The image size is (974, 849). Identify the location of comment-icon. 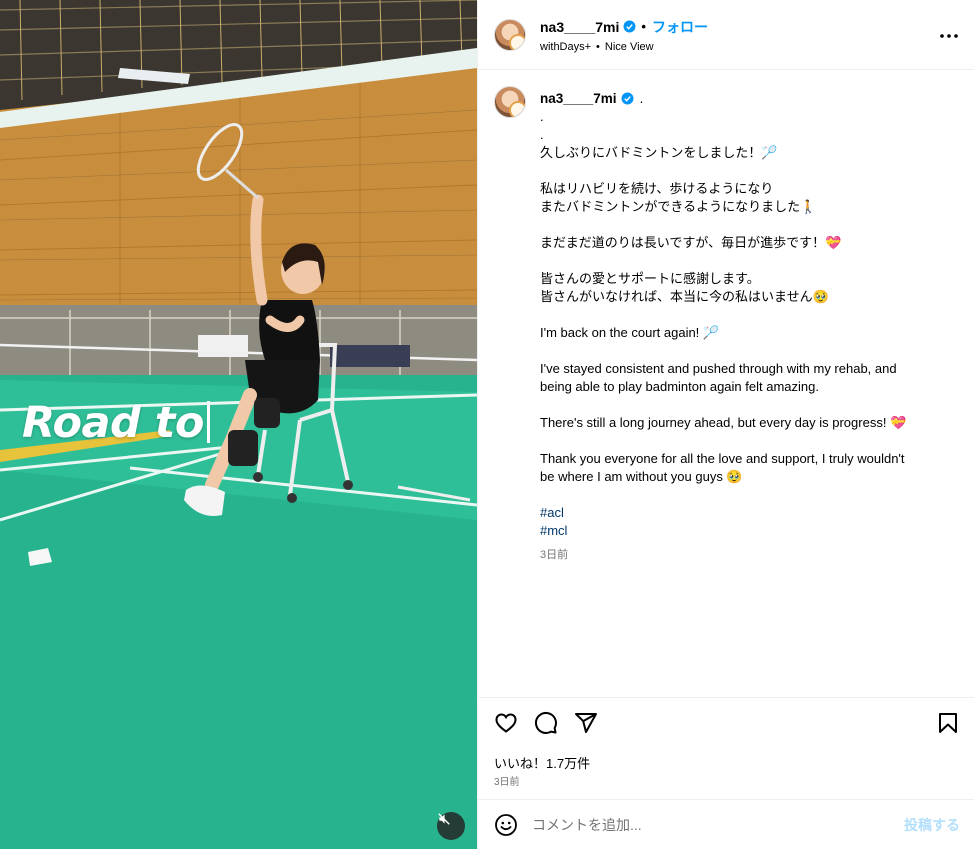
(546, 723).